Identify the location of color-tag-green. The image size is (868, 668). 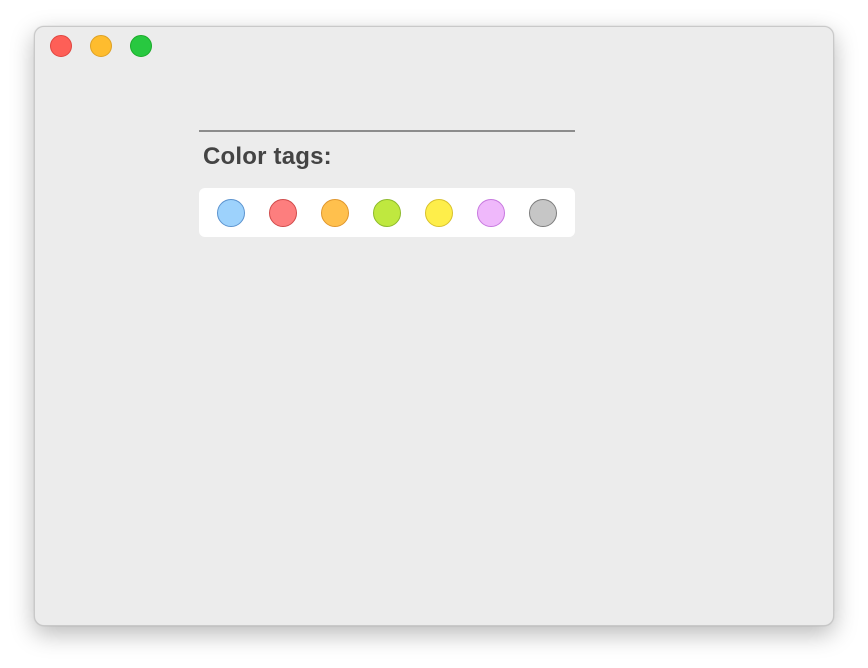
(387, 212).